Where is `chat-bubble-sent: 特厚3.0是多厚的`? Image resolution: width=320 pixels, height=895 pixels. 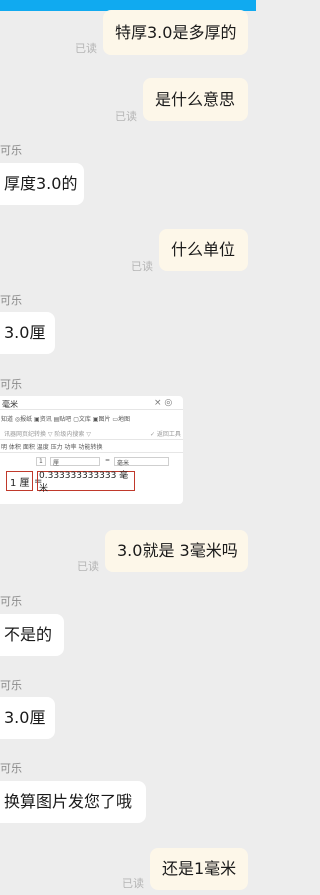
chat-bubble-sent: 特厚3.0是多厚的 is located at coordinates (175, 32).